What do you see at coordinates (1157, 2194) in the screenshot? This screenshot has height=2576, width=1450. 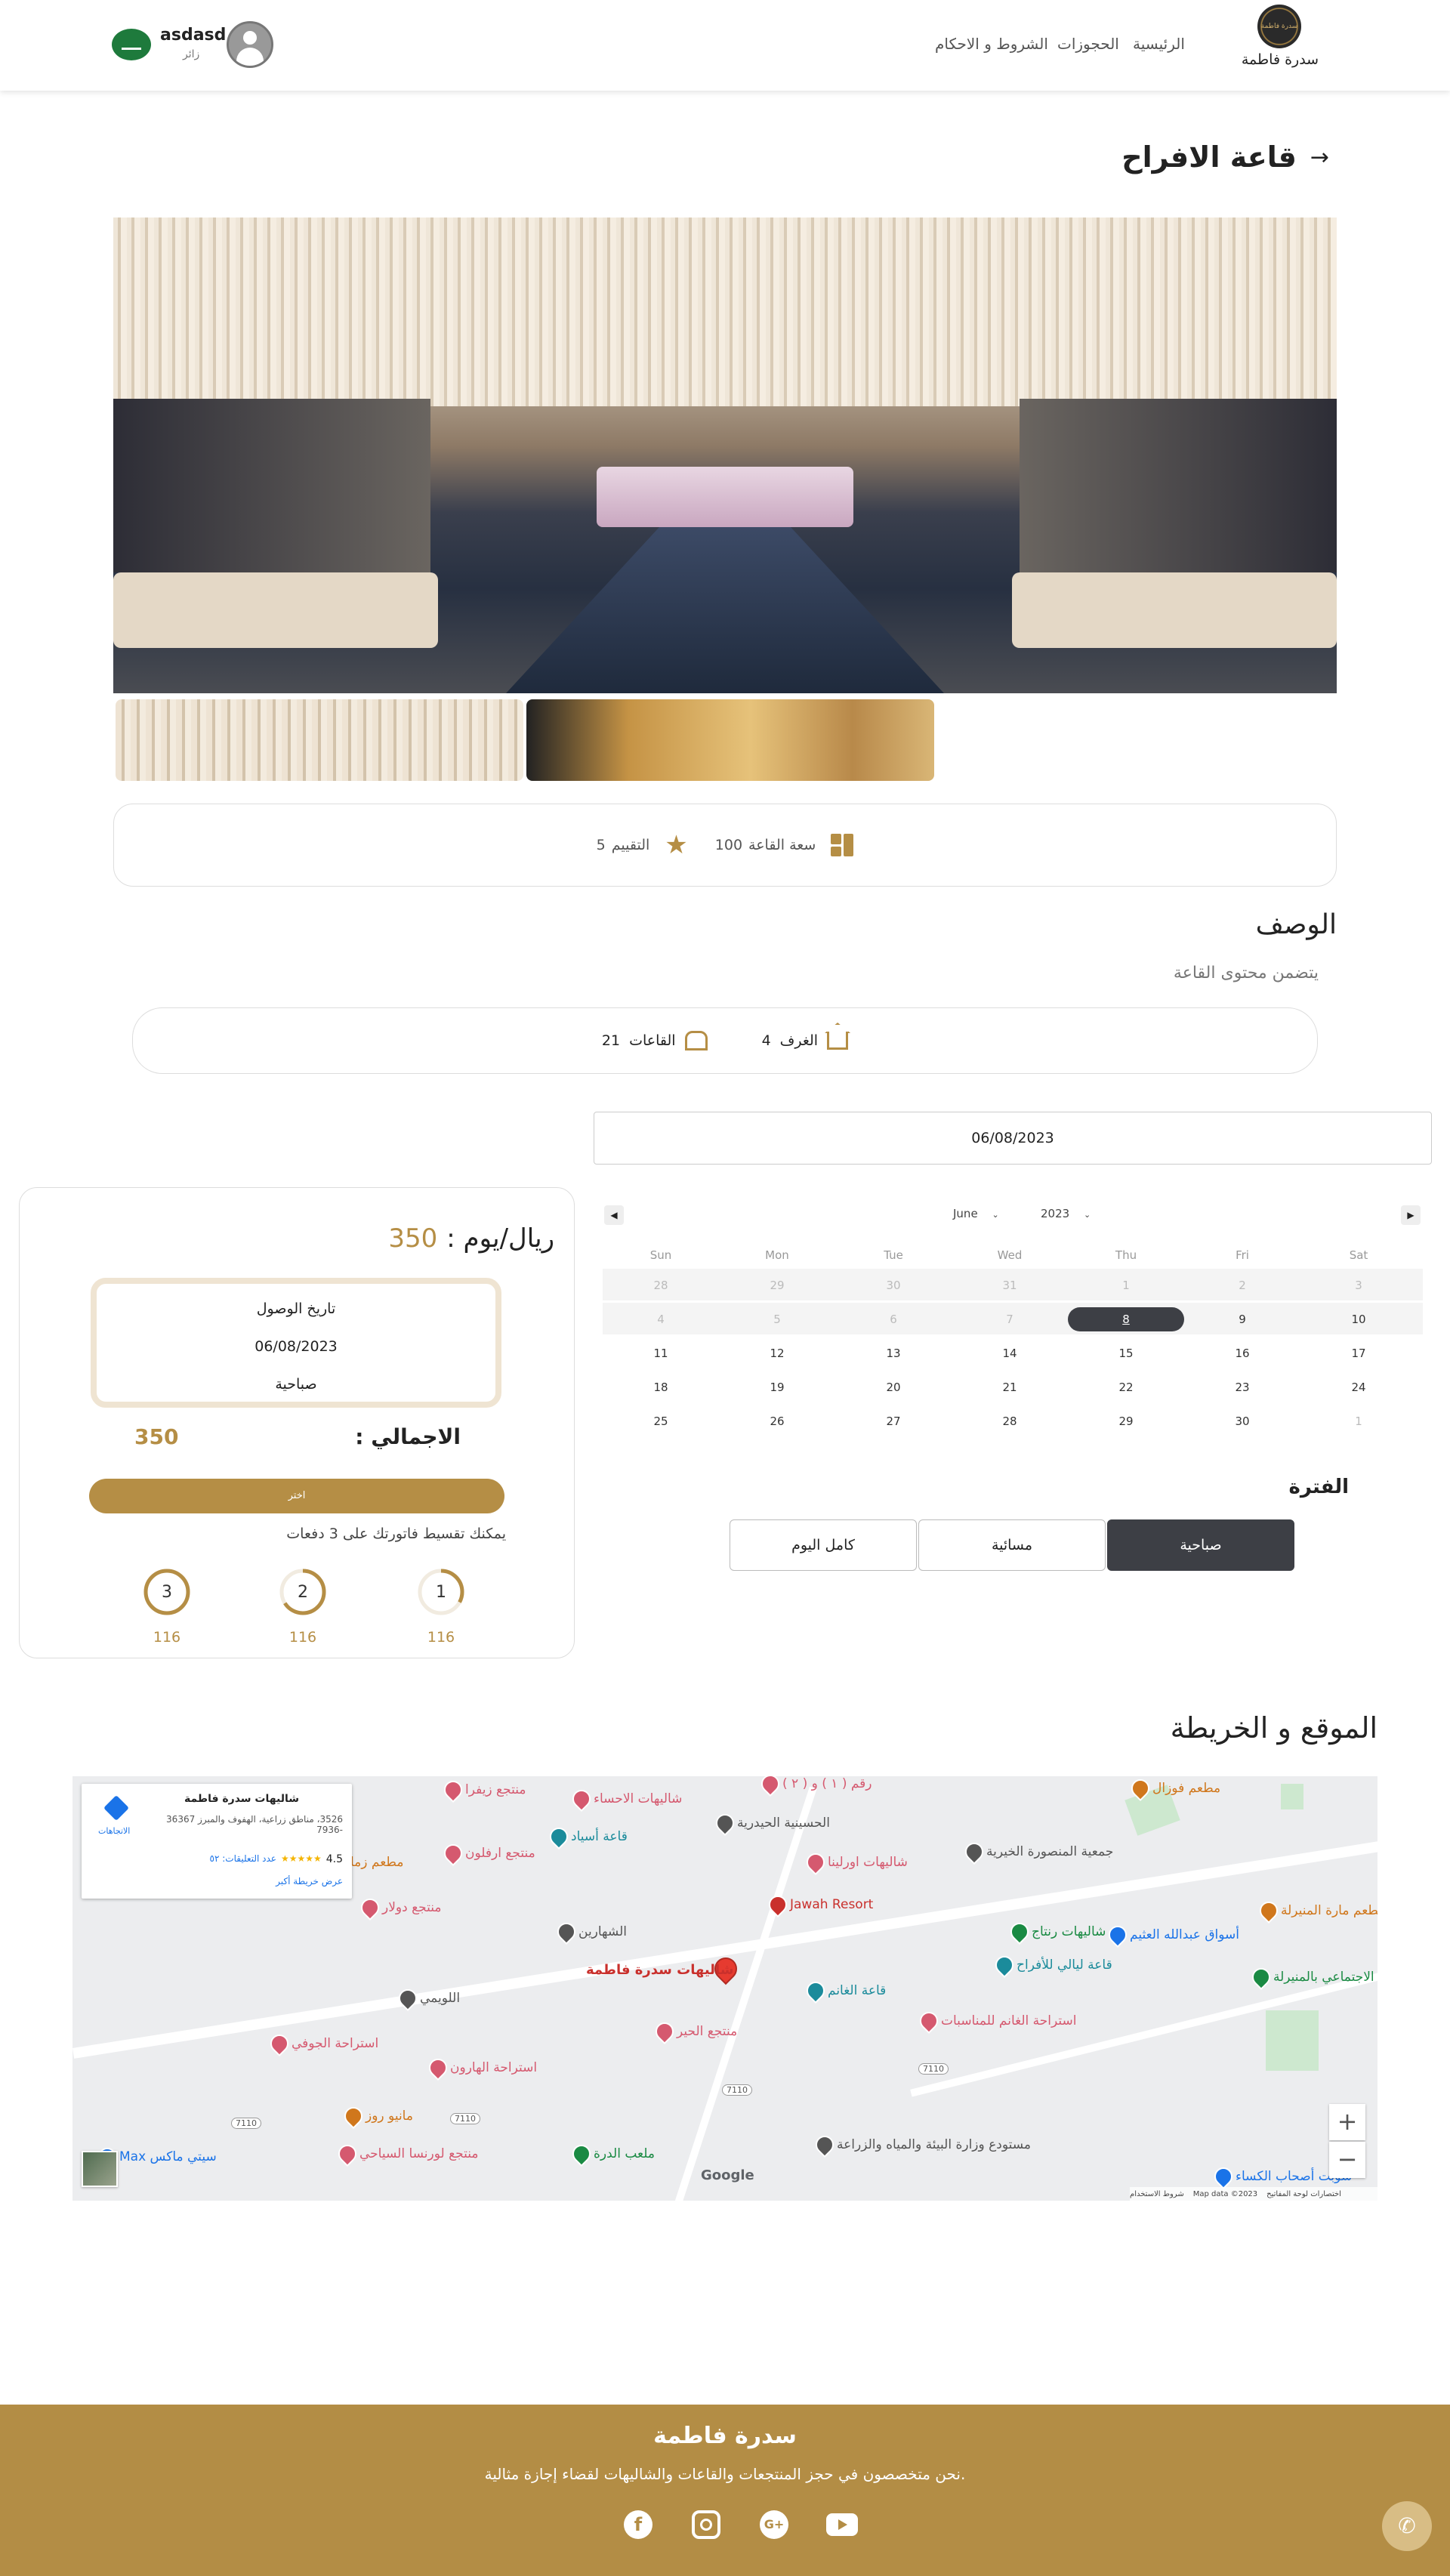 I see `map-terms: شروط الاستخدام` at bounding box center [1157, 2194].